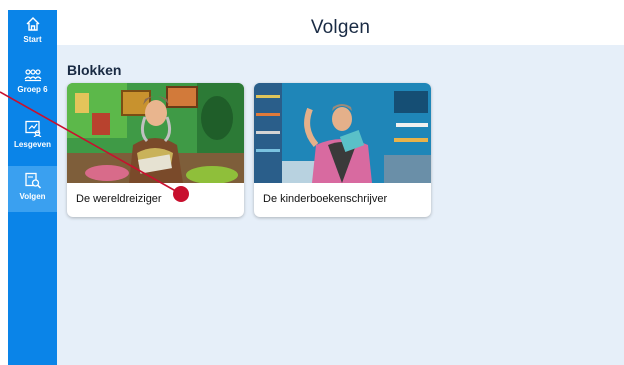  Describe the element at coordinates (94, 70) in the screenshot. I see `section-heading: Blokken` at that location.